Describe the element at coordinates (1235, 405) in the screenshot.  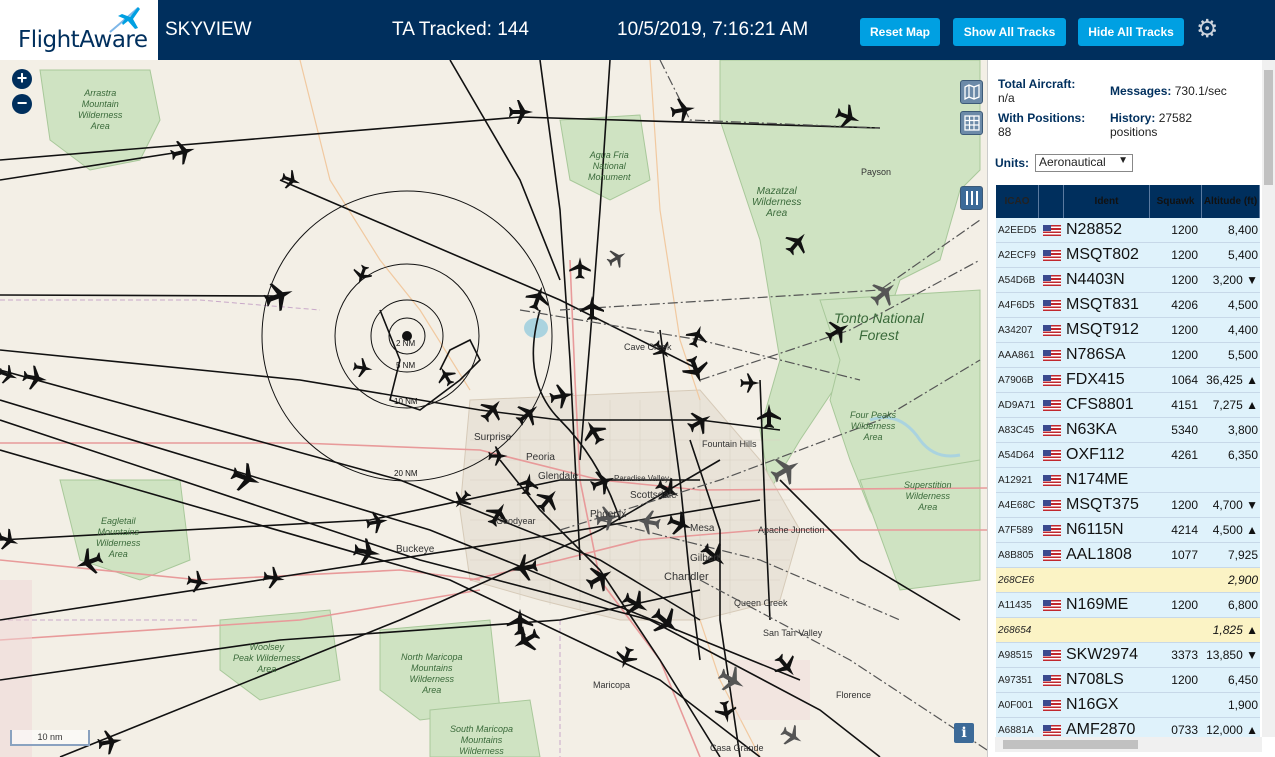
I see `cell-altitude: 7,275 ▲` at that location.